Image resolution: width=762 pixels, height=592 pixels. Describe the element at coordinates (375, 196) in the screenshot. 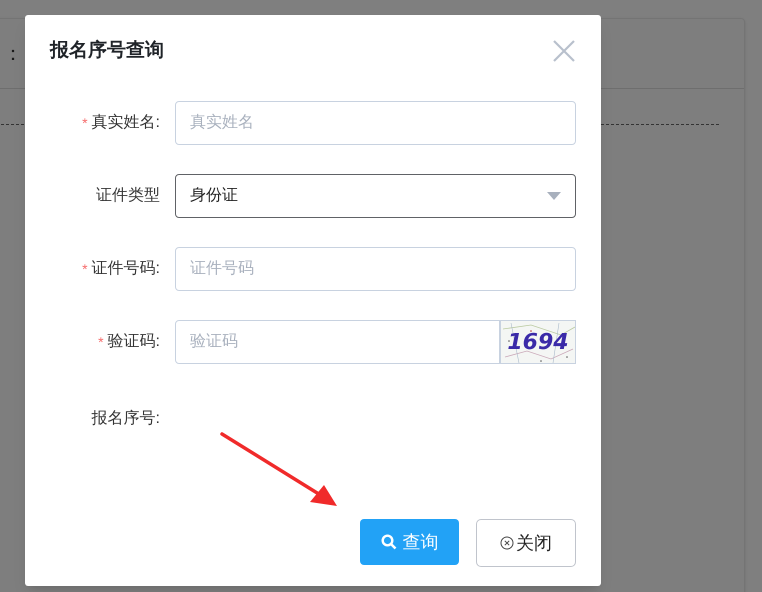

I see `select-field: 身份证` at that location.